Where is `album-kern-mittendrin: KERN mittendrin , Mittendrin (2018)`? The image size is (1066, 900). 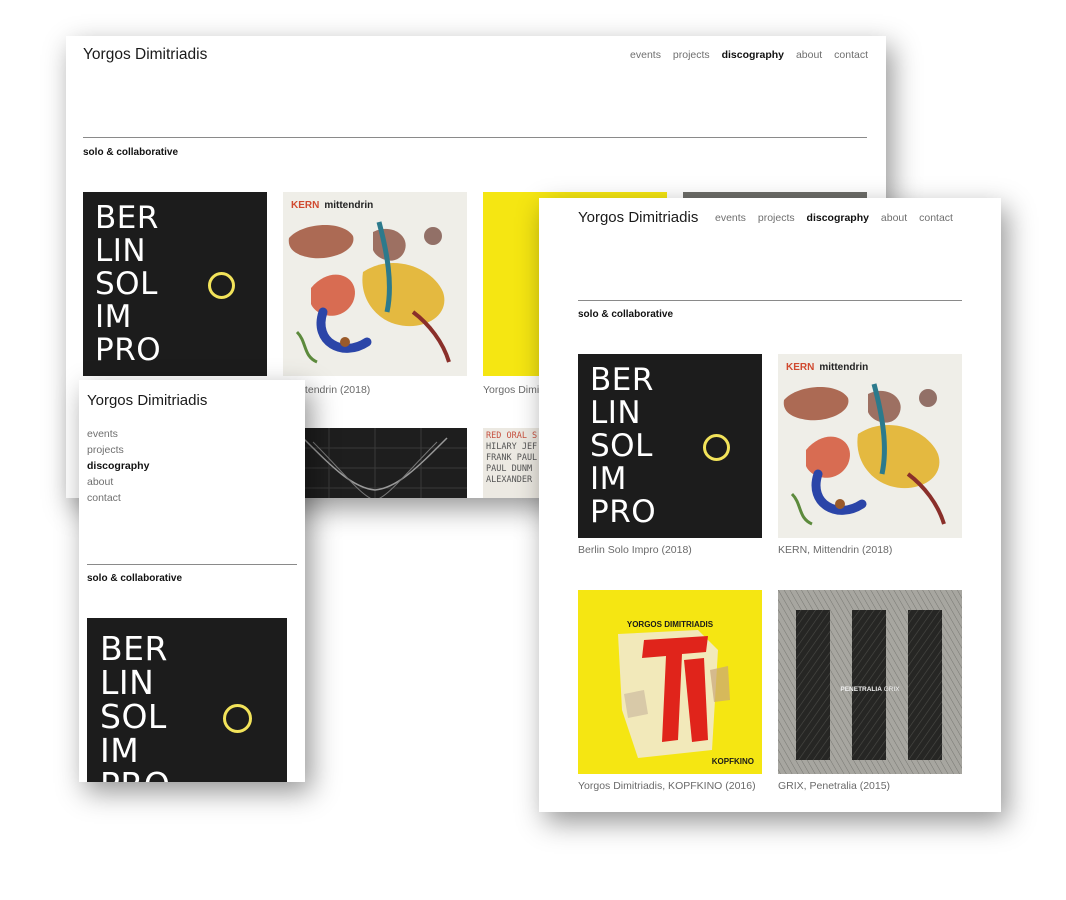 album-kern-mittendrin: KERN mittendrin , Mittendrin (2018) is located at coordinates (375, 297).